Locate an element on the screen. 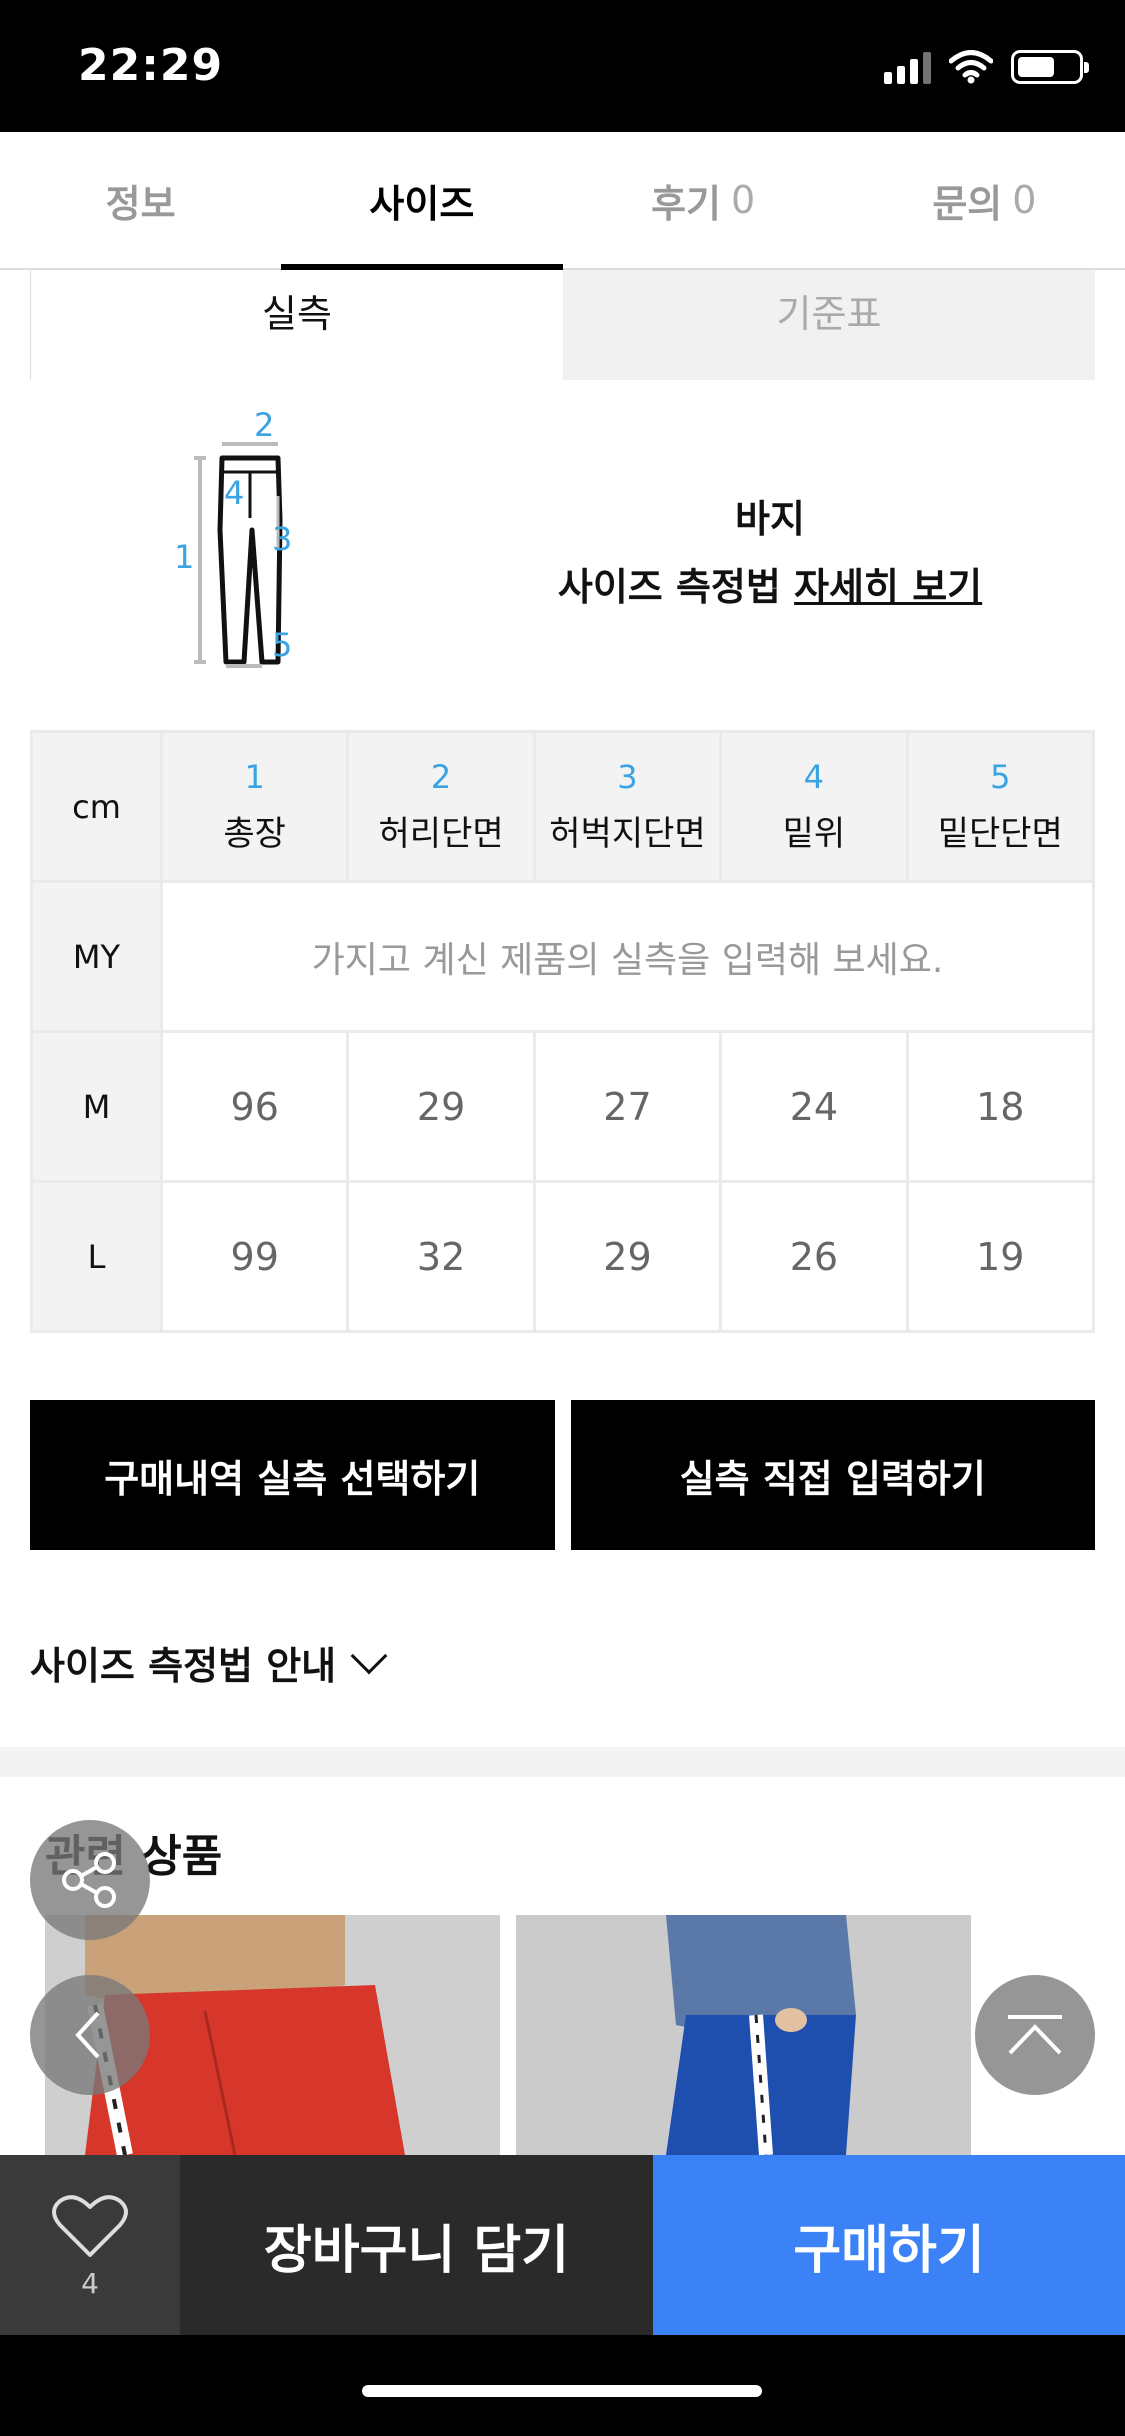 This screenshot has width=1125, height=2436. table-cell: 18 is located at coordinates (1000, 1106).